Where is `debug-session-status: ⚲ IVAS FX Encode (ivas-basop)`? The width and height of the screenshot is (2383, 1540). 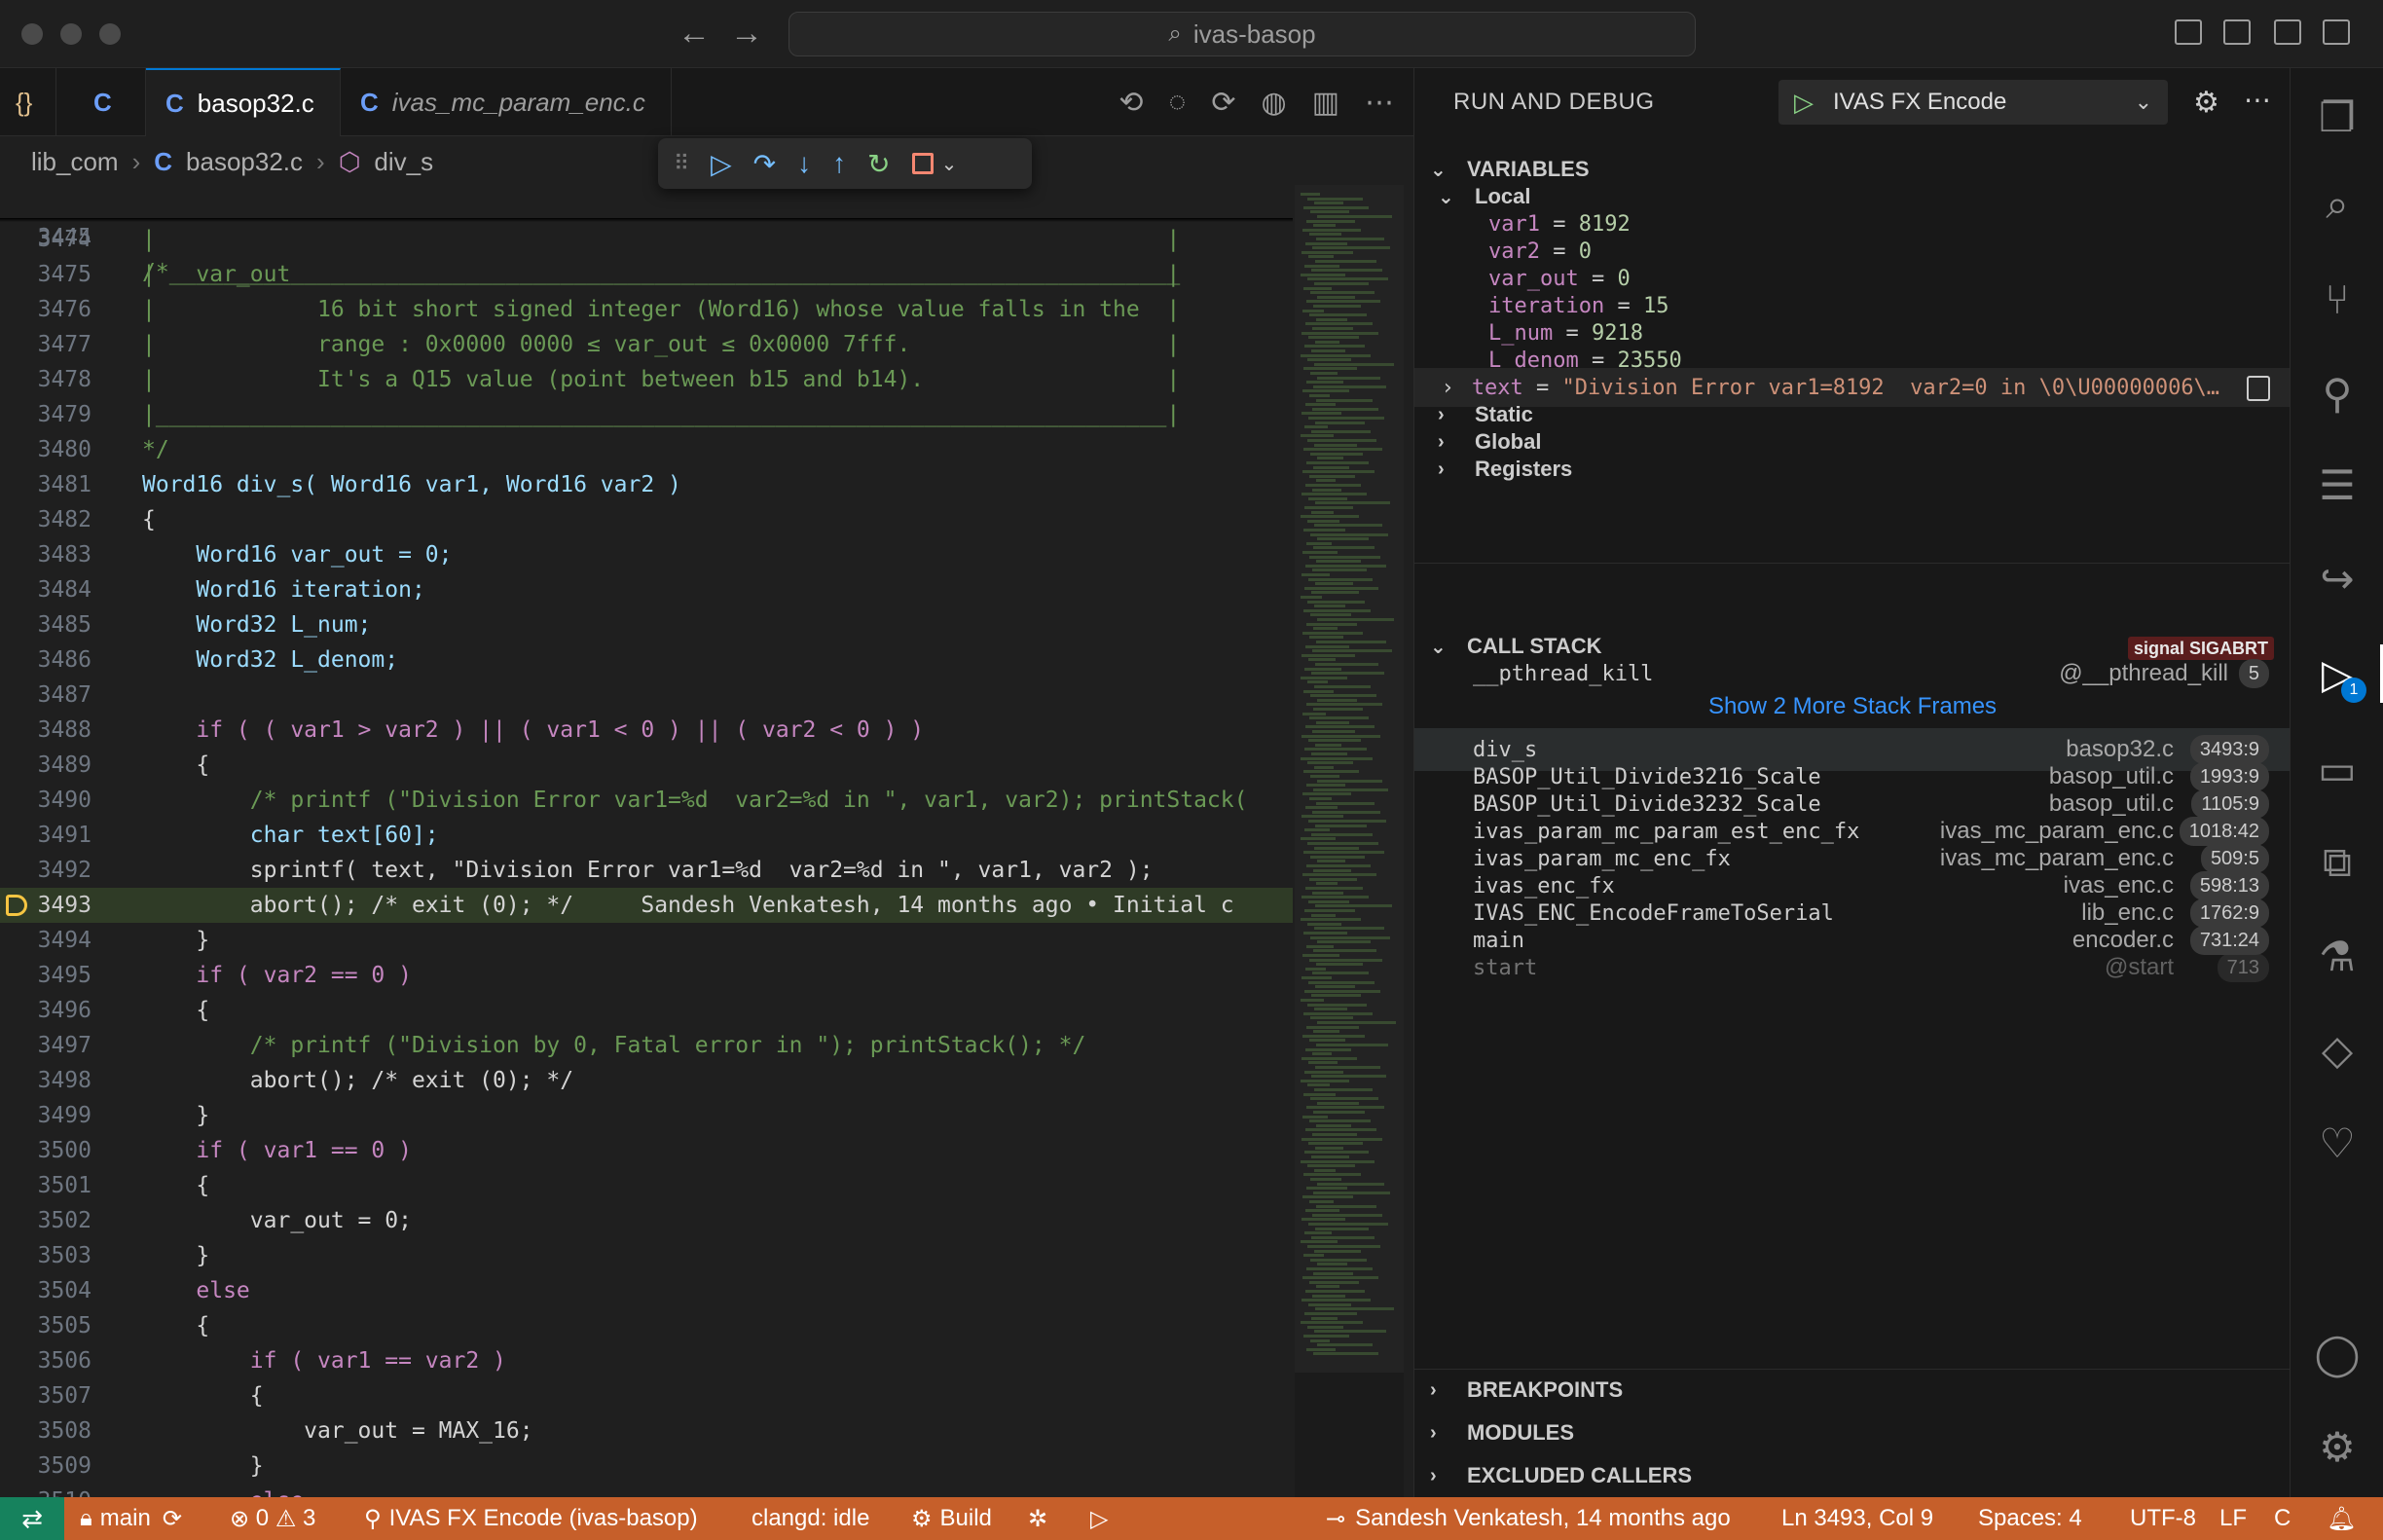 debug-session-status: ⚲ IVAS FX Encode (ivas-basop) is located at coordinates (531, 1518).